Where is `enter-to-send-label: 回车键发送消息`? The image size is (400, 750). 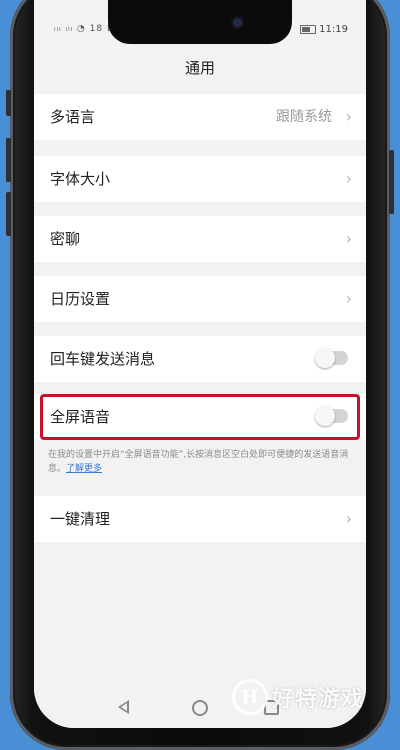
enter-to-send-label: 回车键发送消息 is located at coordinates (103, 359).